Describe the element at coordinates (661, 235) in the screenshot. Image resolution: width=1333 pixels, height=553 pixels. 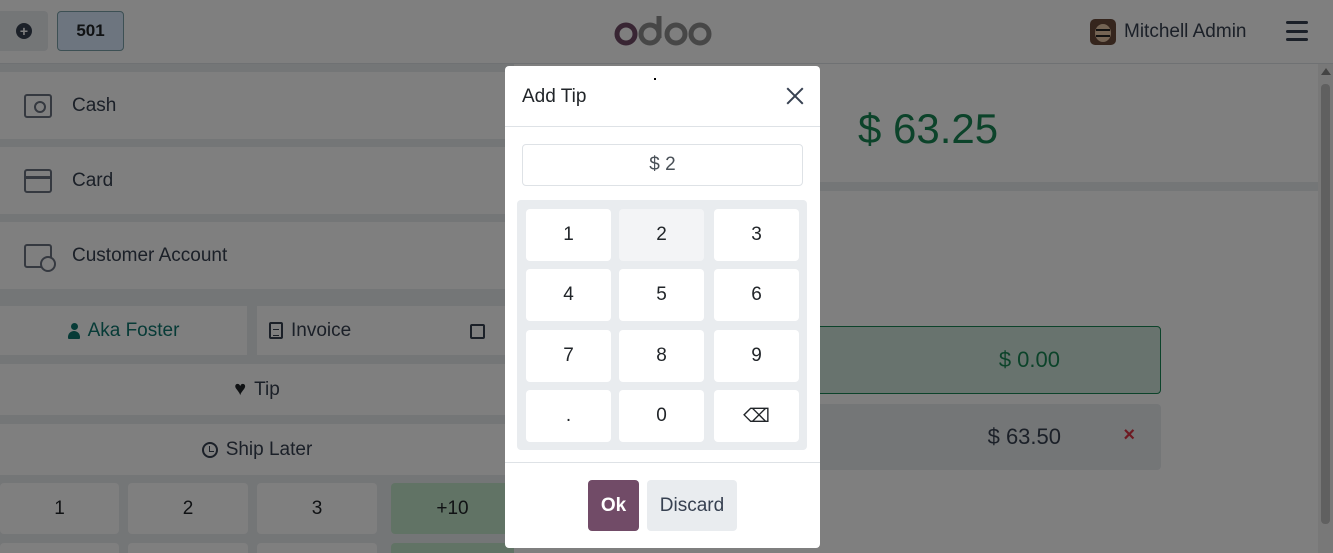
I see `numpad-key-2: 2` at that location.